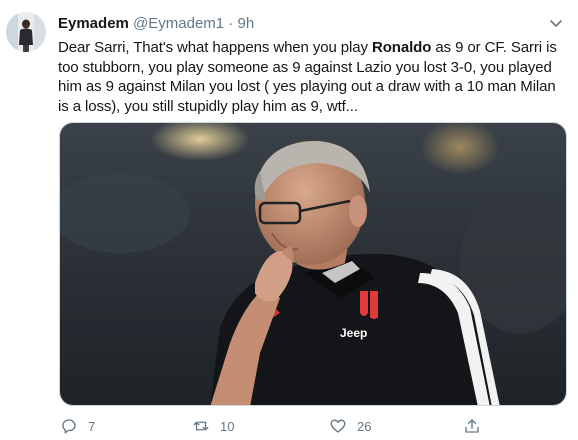 This screenshot has height=440, width=578. What do you see at coordinates (289, 427) in the screenshot?
I see `tweet-actions: 7 10 26` at bounding box center [289, 427].